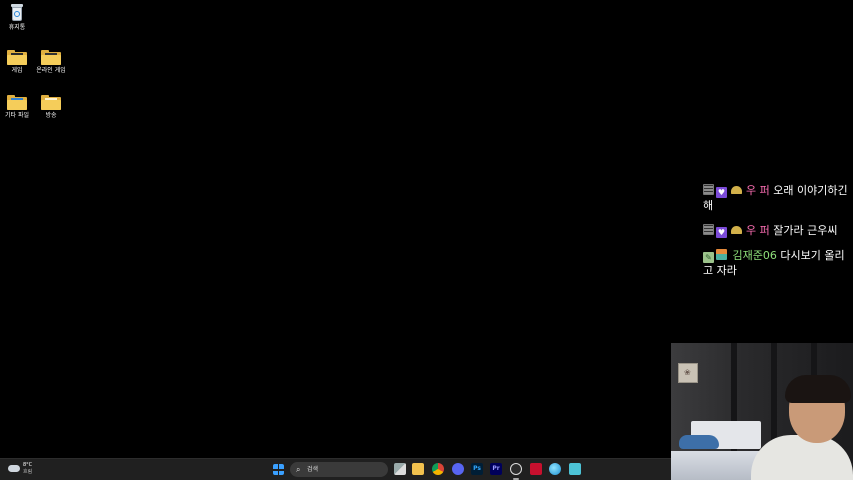  I want to click on discord-icon, so click(458, 469).